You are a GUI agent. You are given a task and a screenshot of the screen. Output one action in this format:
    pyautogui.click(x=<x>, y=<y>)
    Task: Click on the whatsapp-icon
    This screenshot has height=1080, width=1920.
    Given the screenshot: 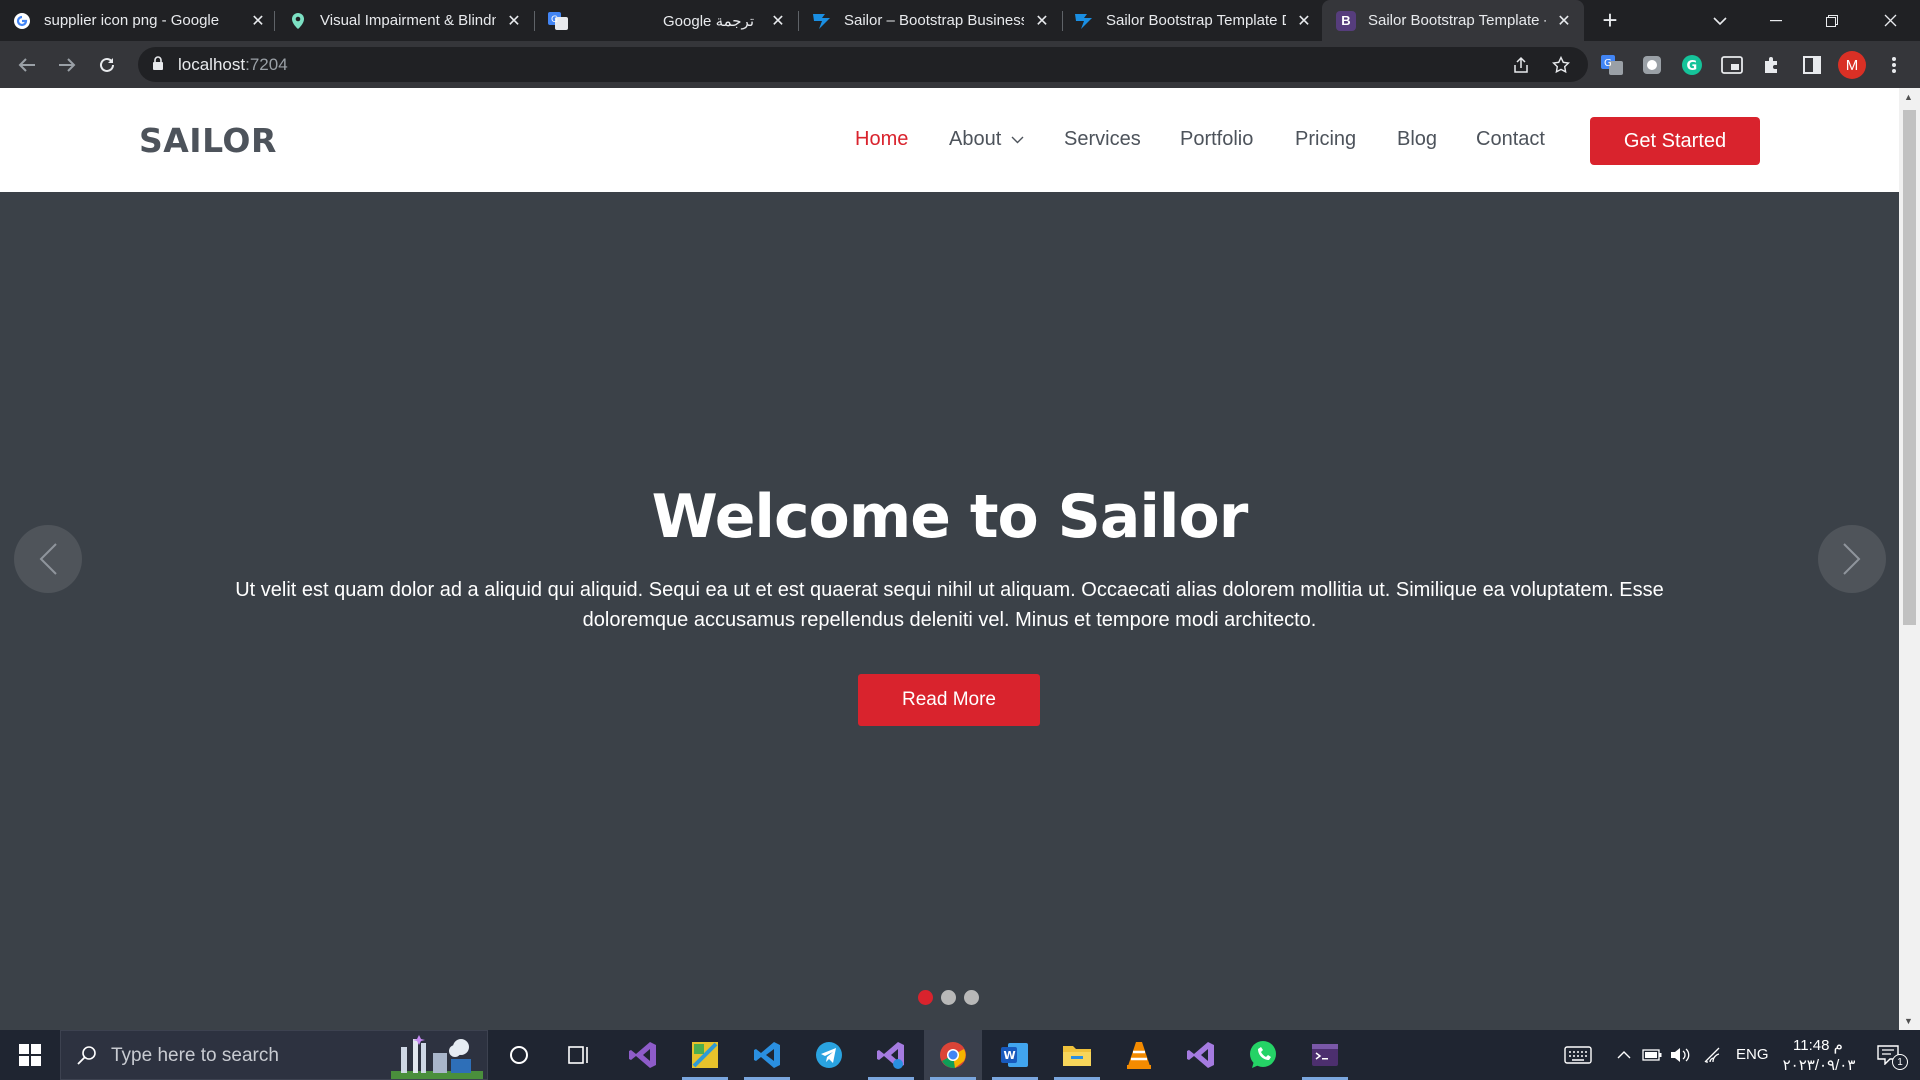 What is the action you would take?
    pyautogui.click(x=1263, y=1054)
    